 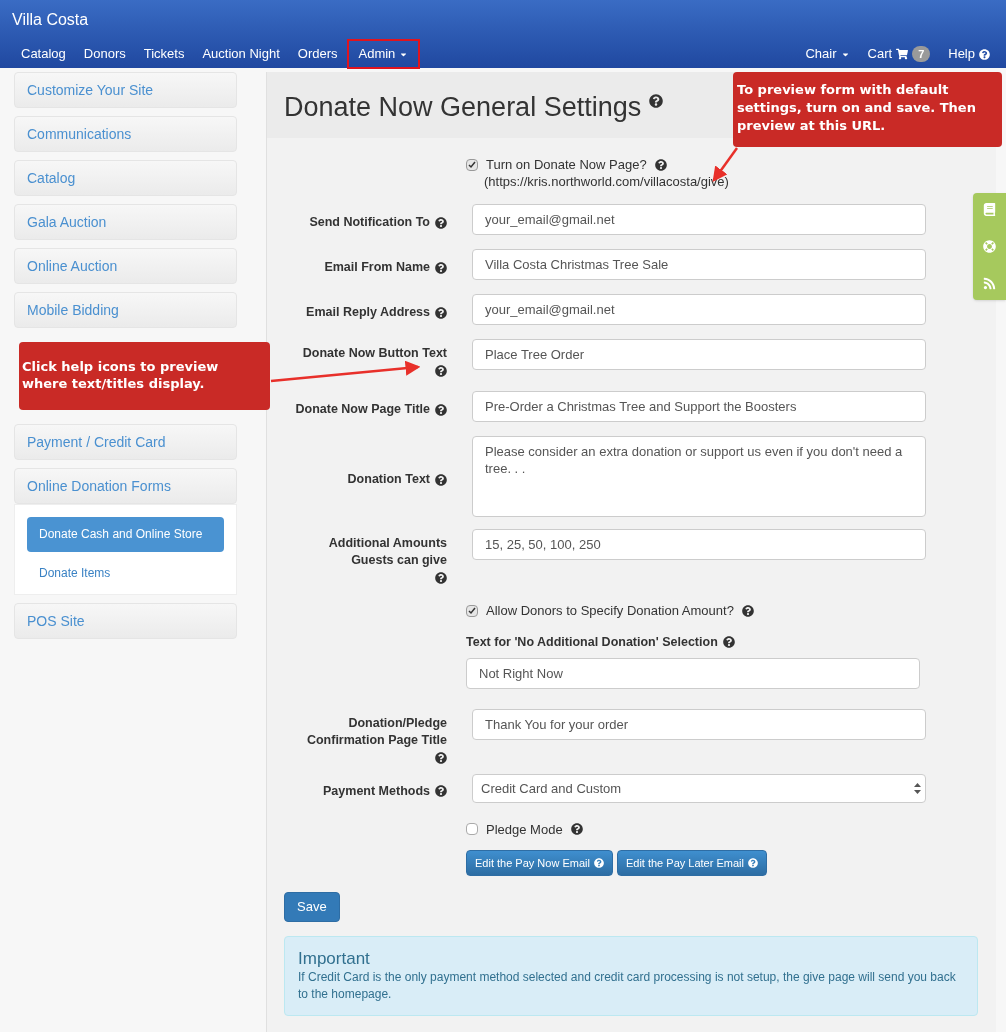 I want to click on nav-link: Donors, so click(x=104, y=54).